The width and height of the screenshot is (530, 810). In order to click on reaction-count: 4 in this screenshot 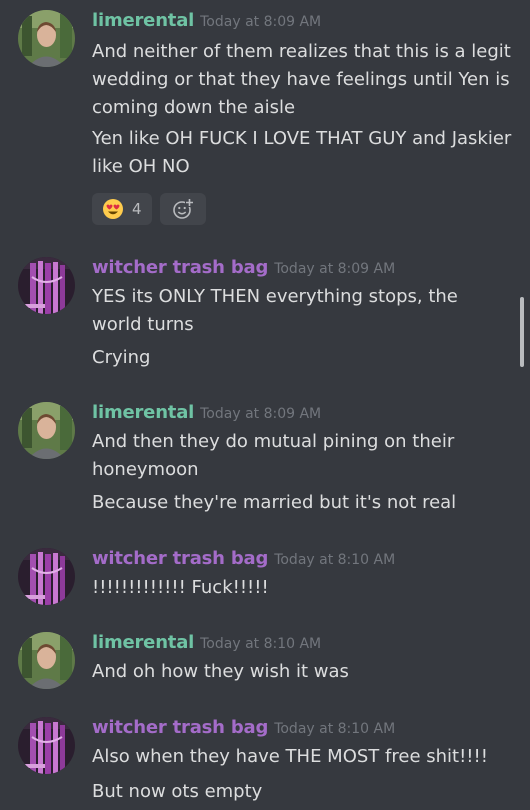, I will do `click(137, 209)`.